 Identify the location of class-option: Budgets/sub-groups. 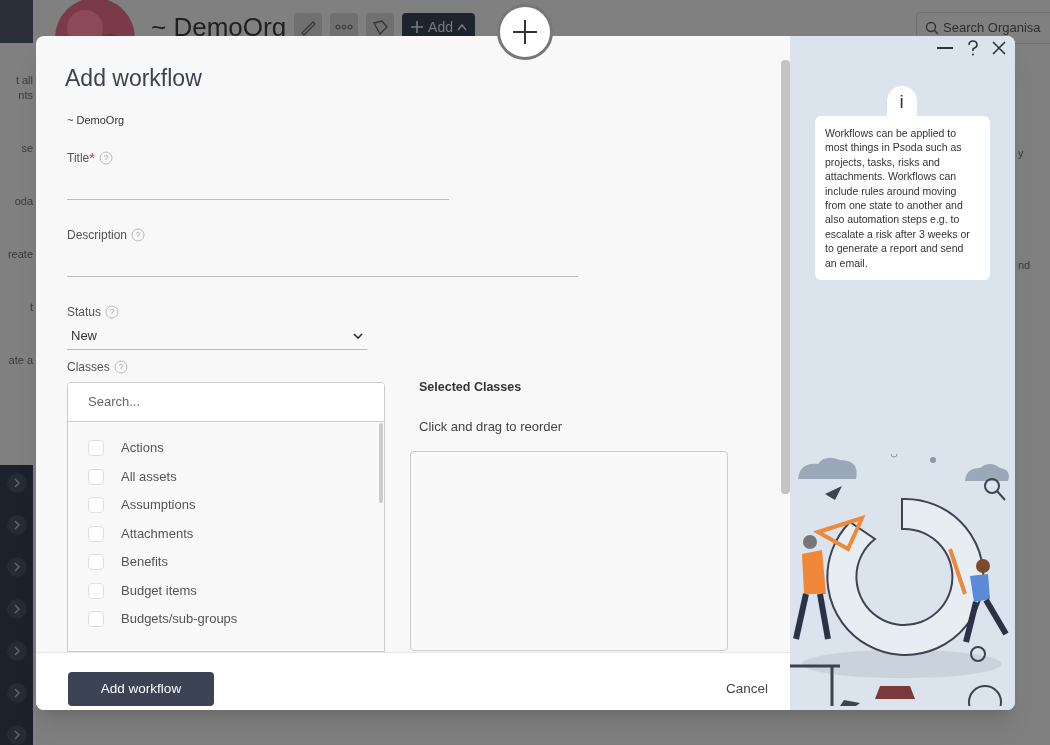
(179, 619).